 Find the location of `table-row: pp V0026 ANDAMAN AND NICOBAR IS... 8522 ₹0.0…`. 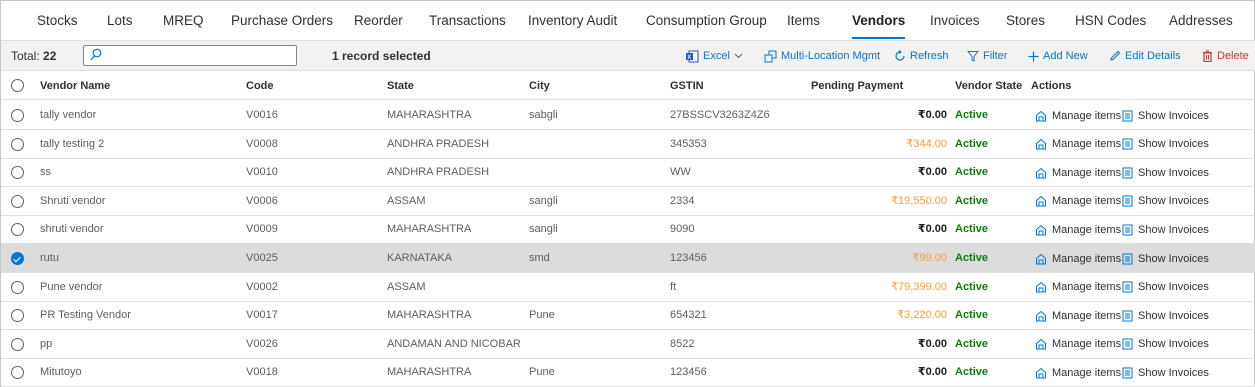

table-row: pp V0026 ANDAMAN AND NICOBAR IS... 8522 ₹0.0… is located at coordinates (628, 344).